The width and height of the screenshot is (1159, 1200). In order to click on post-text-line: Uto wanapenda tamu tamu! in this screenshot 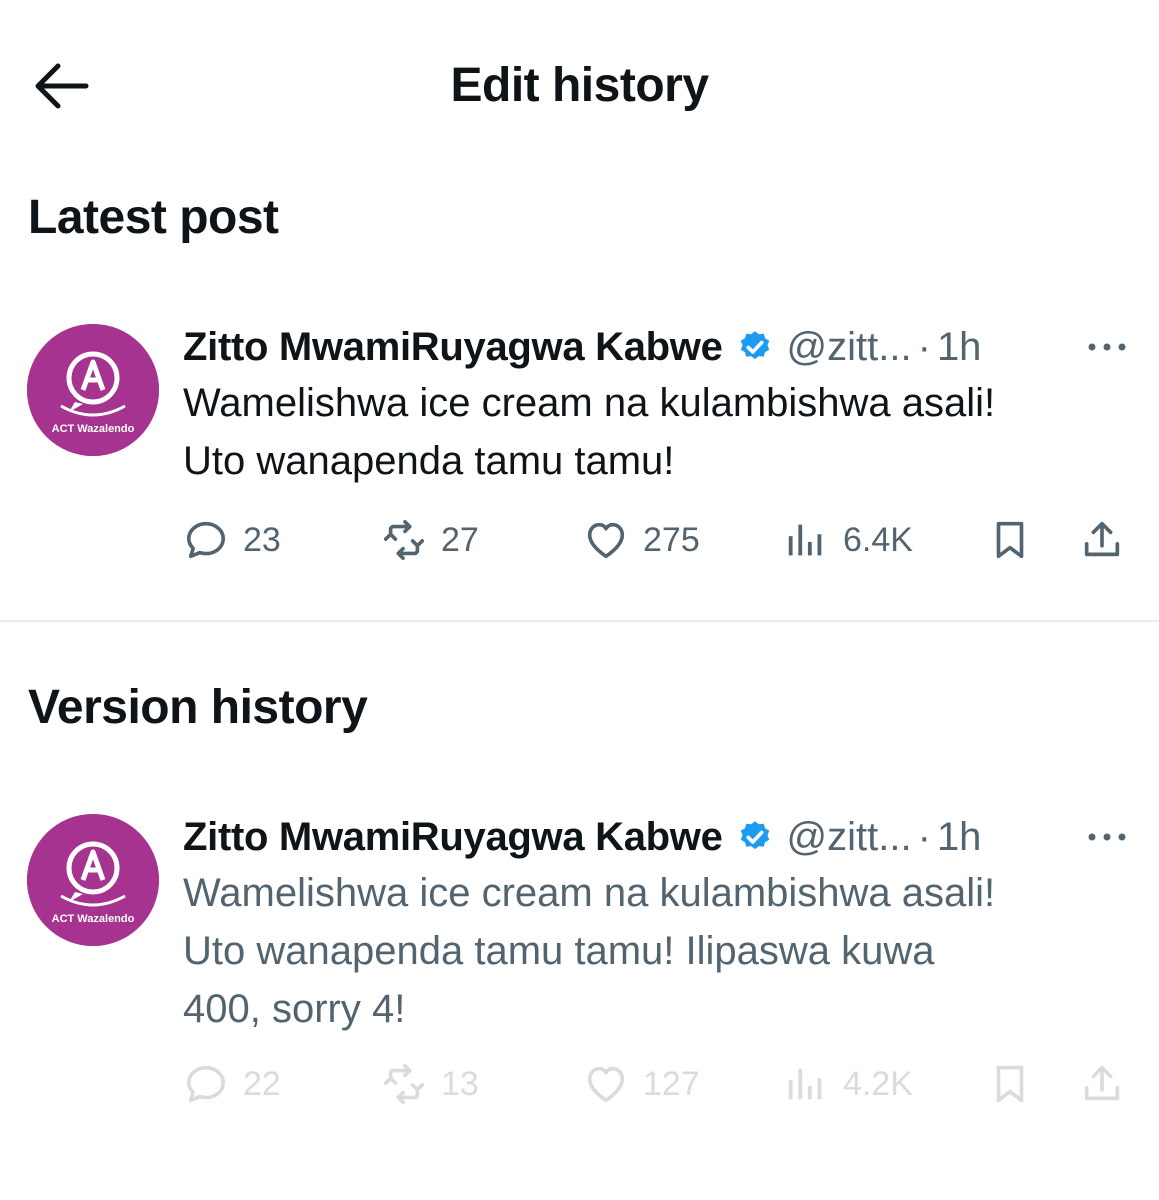, I will do `click(429, 461)`.